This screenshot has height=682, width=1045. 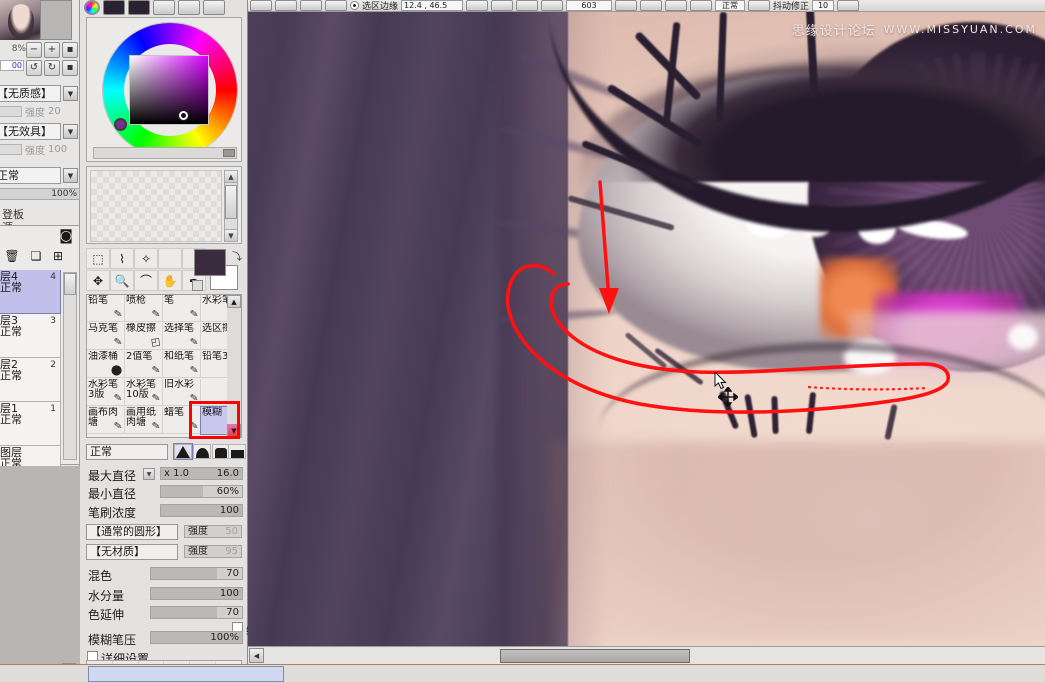 What do you see at coordinates (11, 111) in the screenshot?
I see `texture-scale-slider` at bounding box center [11, 111].